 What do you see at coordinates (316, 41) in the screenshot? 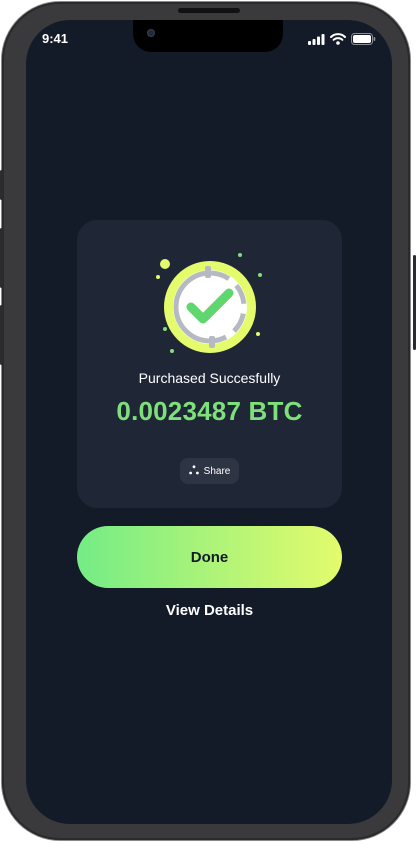
I see `signal-icon` at bounding box center [316, 41].